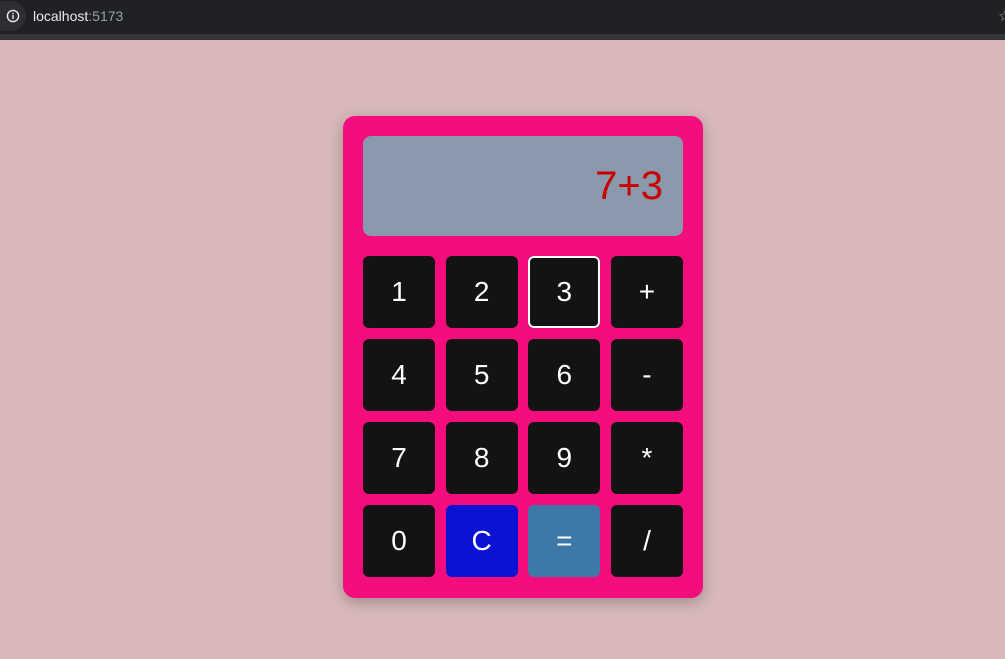 This screenshot has width=1005, height=659. I want to click on url-host: localhost, so click(61, 16).